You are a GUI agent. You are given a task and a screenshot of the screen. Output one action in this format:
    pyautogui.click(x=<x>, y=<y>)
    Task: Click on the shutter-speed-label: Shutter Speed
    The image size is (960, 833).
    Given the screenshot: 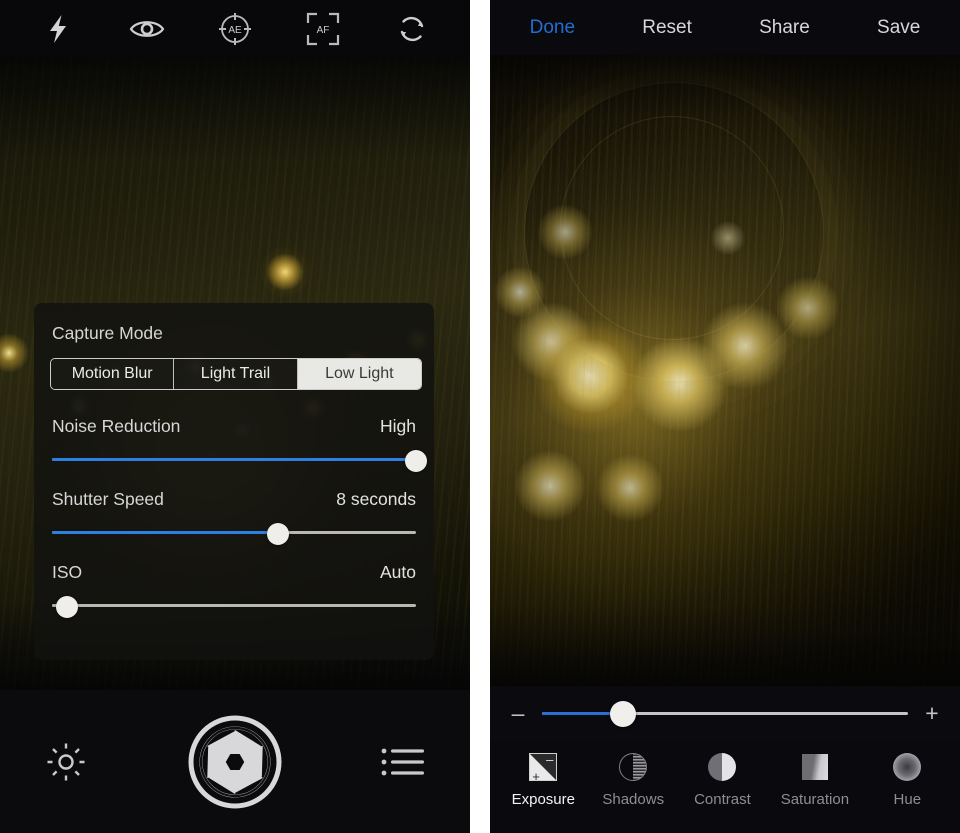 What is the action you would take?
    pyautogui.click(x=108, y=499)
    